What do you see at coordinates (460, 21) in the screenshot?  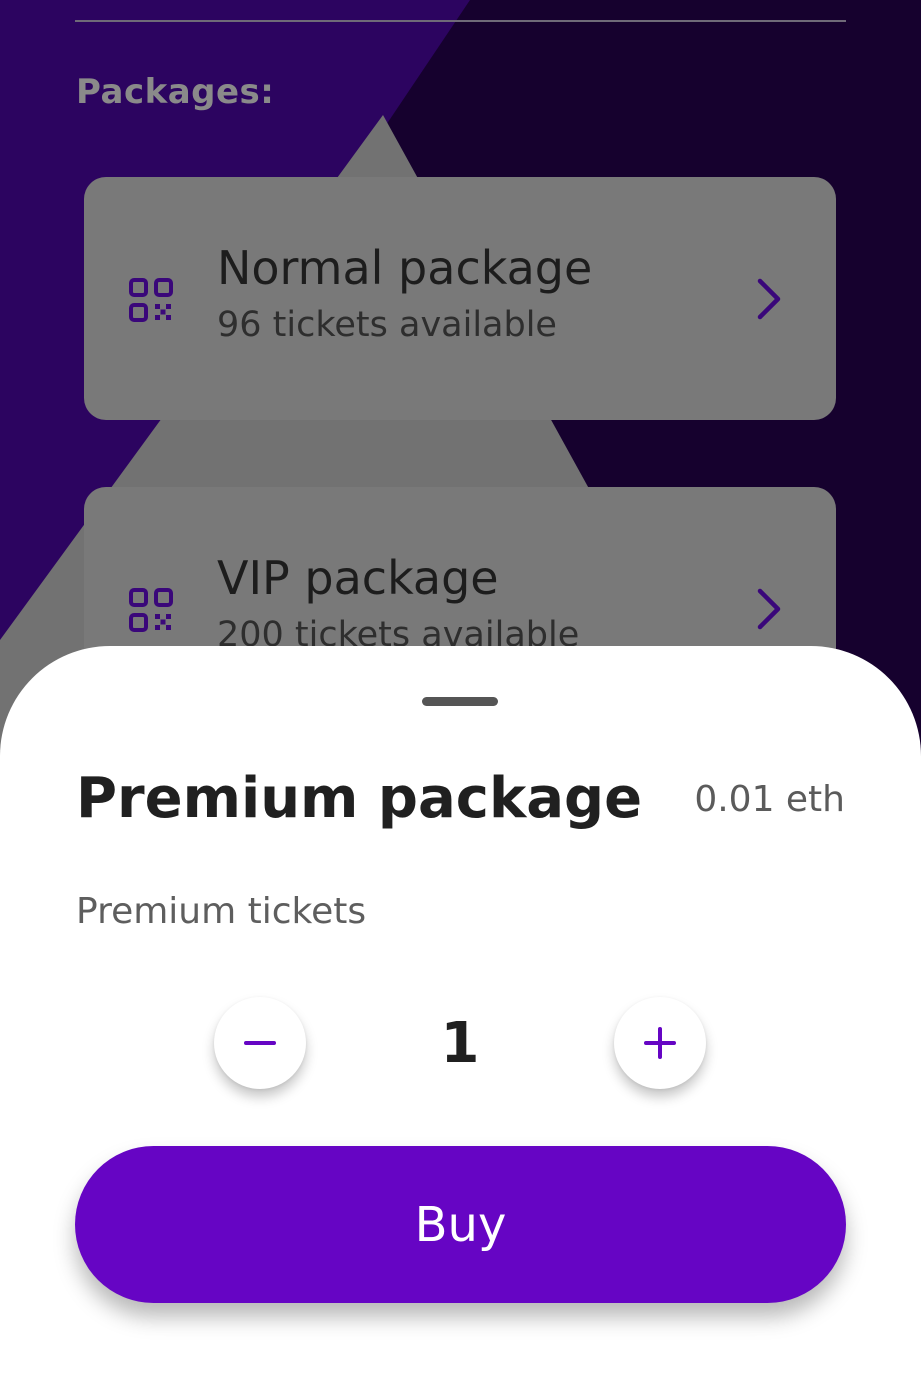 I see `top-divider` at bounding box center [460, 21].